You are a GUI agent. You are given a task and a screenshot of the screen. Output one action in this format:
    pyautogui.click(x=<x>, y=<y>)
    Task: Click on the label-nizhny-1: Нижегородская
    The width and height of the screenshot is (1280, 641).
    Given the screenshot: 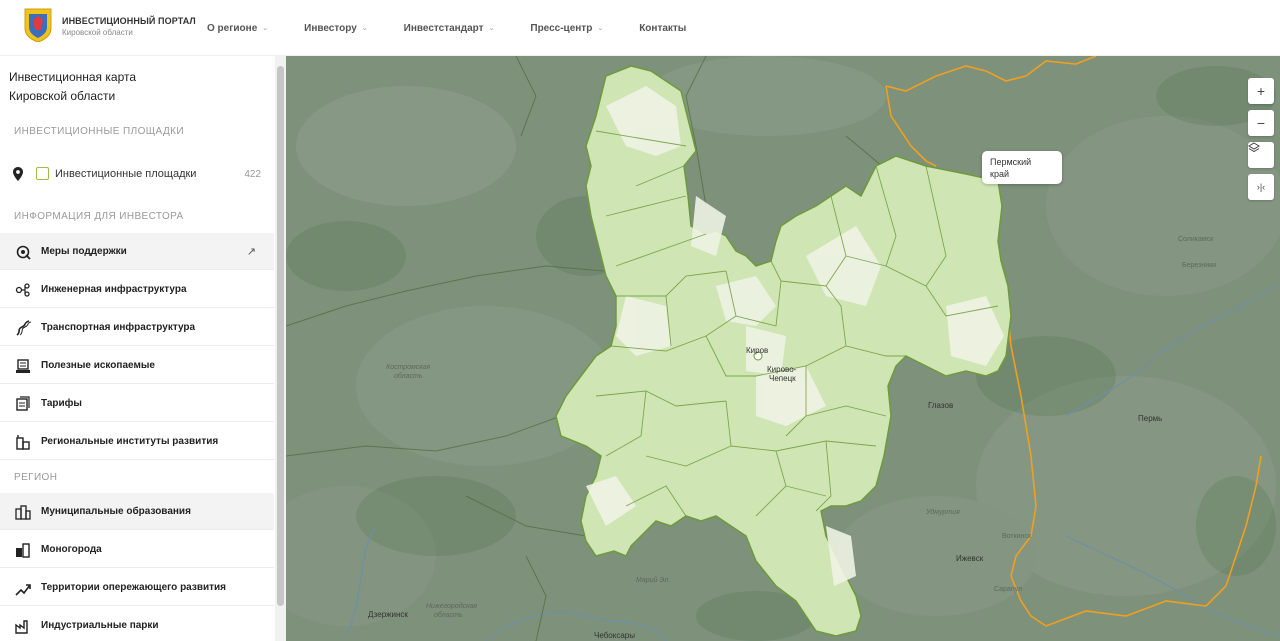 What is the action you would take?
    pyautogui.click(x=452, y=606)
    